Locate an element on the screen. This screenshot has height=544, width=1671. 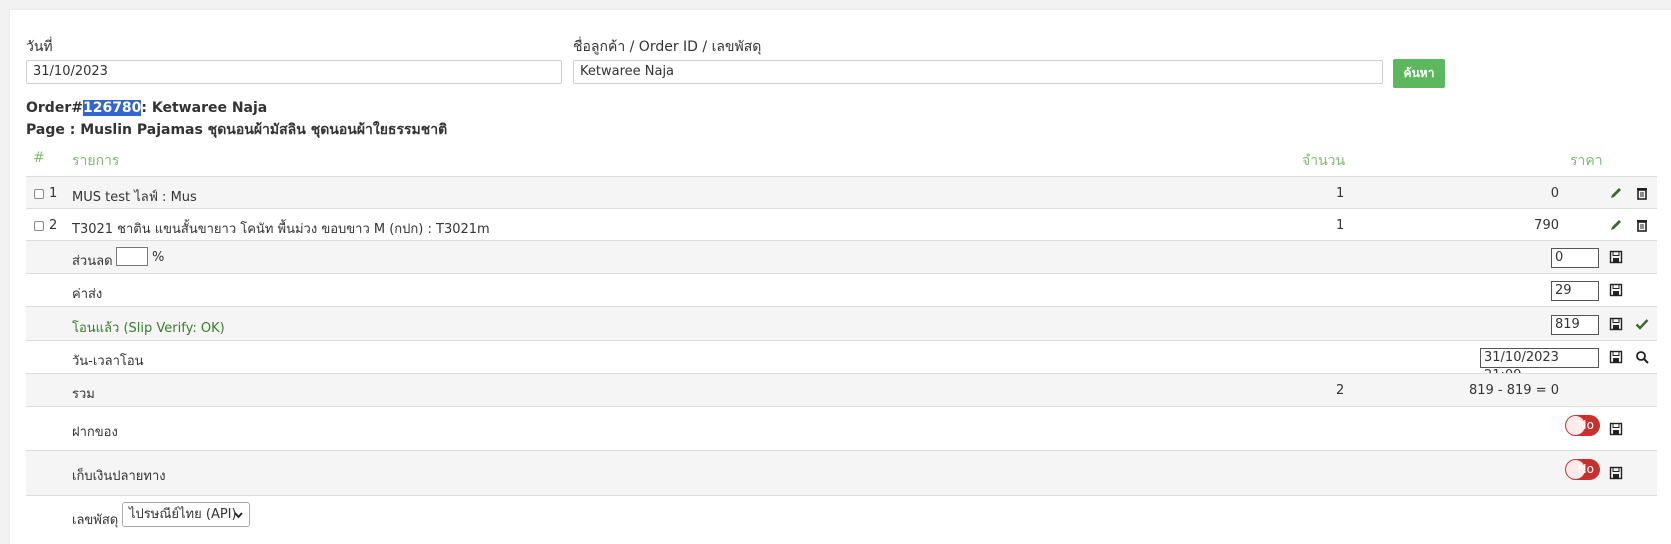
transferred-input: 819 is located at coordinates (1575, 325).